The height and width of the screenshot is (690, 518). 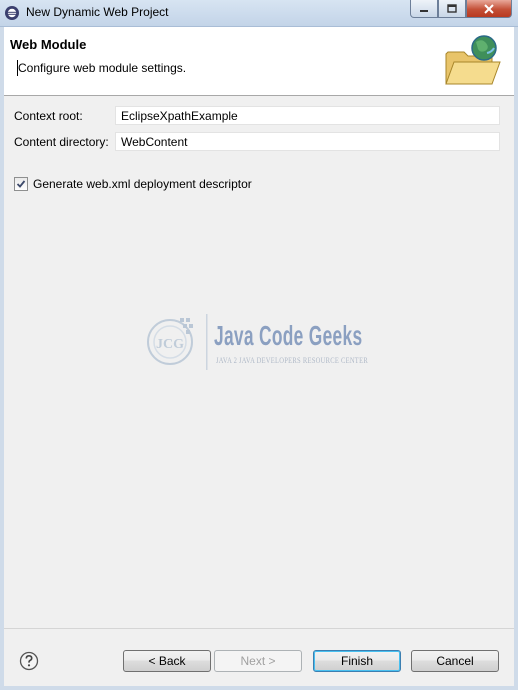 I want to click on close-button, so click(x=489, y=9).